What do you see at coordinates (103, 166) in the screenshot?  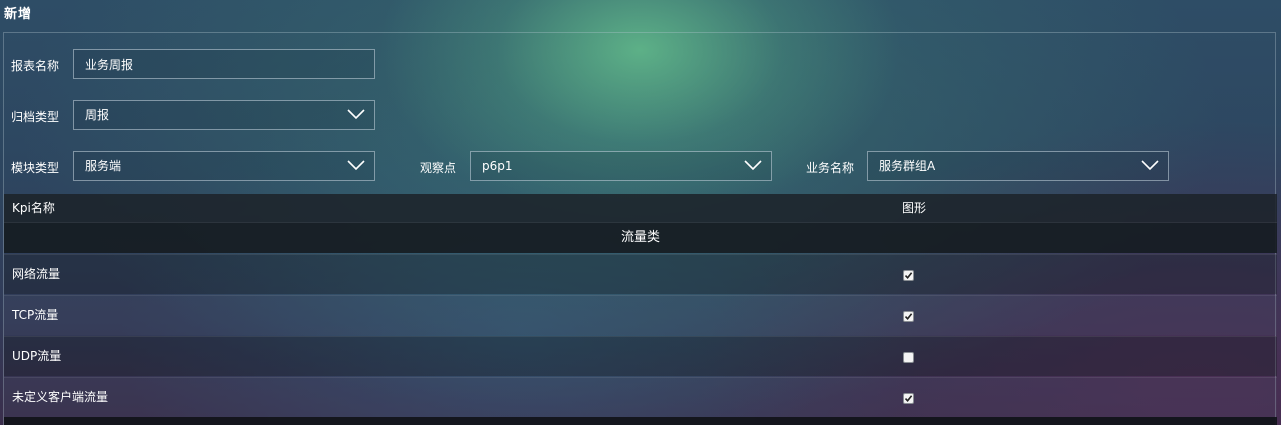 I see `module-type-value: 服务端` at bounding box center [103, 166].